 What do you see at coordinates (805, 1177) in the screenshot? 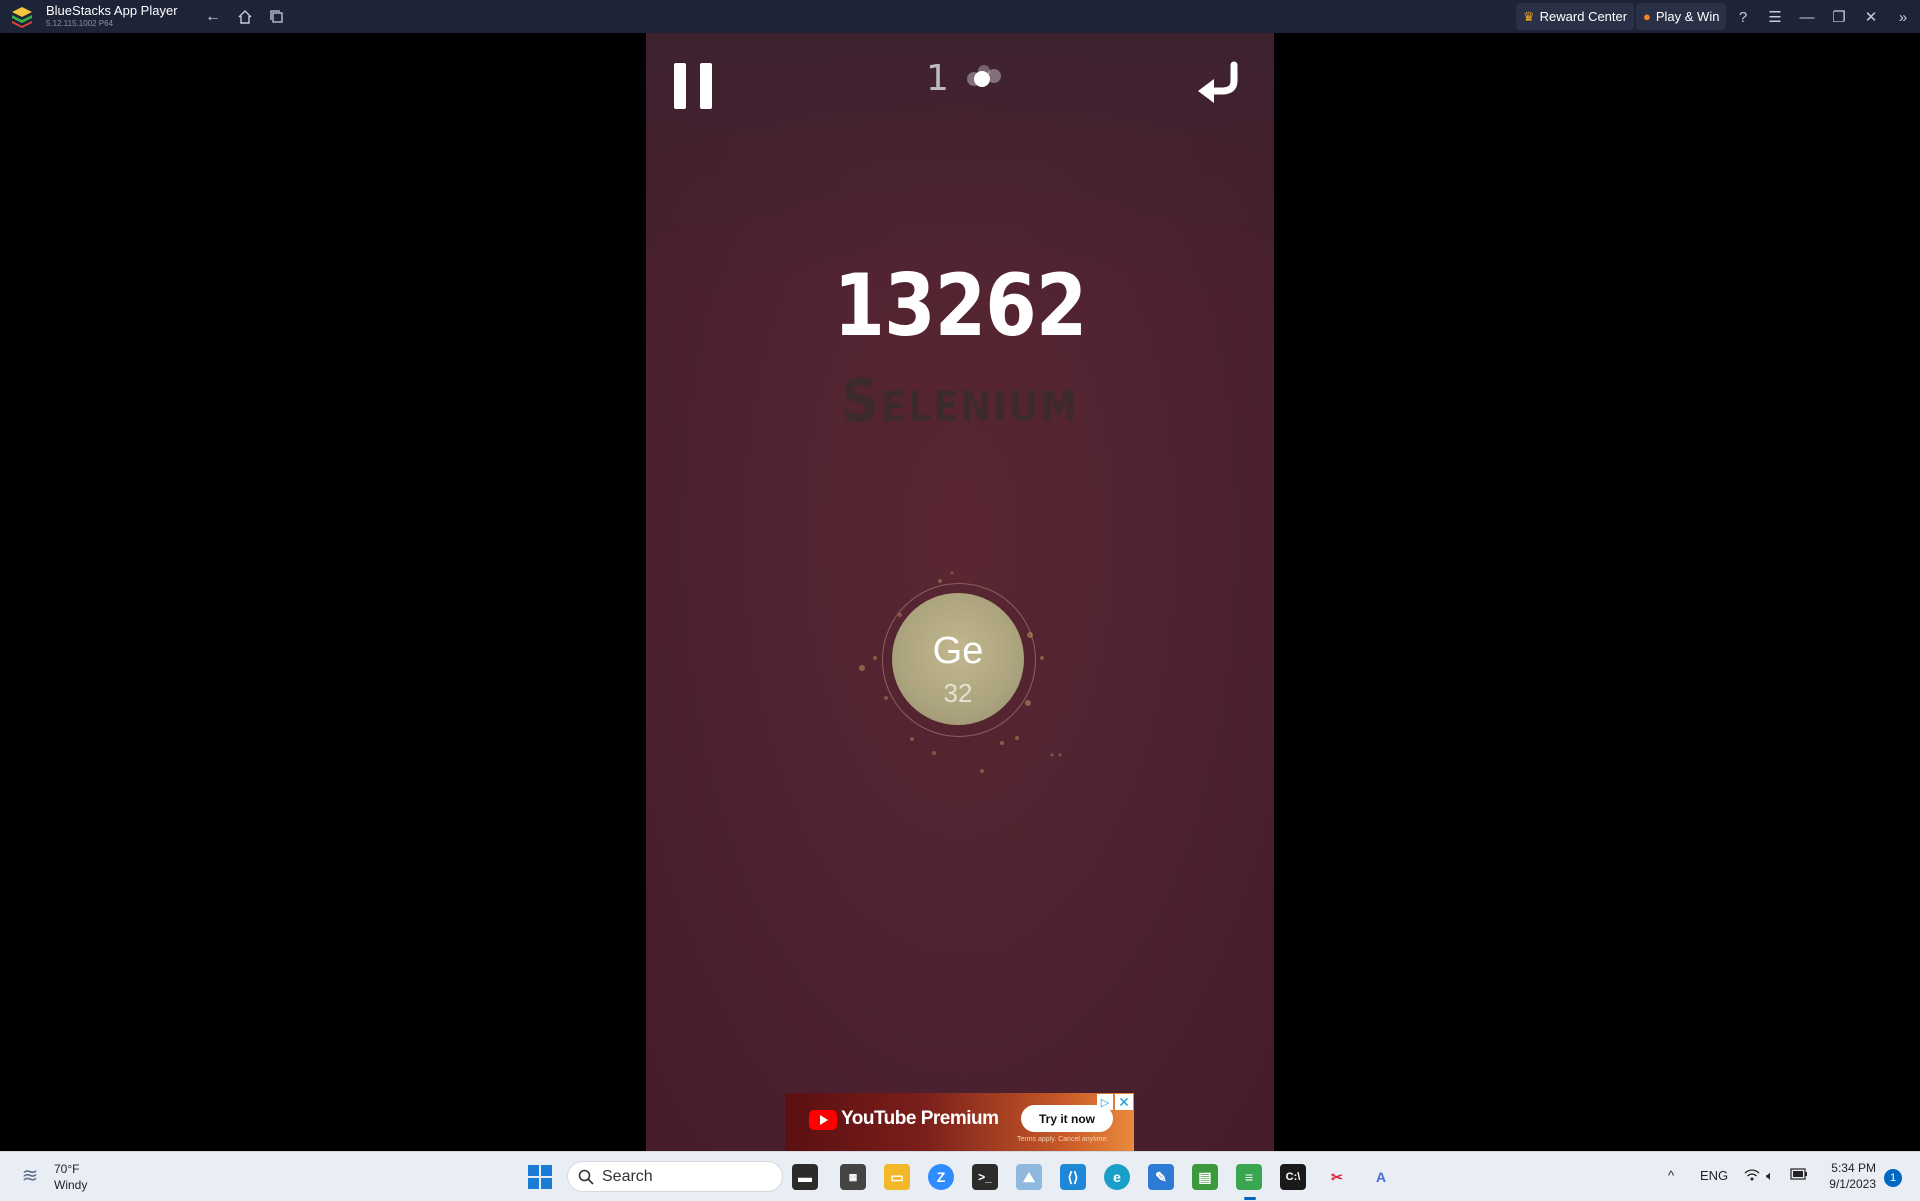
I see `task-view-icon: ▬` at bounding box center [805, 1177].